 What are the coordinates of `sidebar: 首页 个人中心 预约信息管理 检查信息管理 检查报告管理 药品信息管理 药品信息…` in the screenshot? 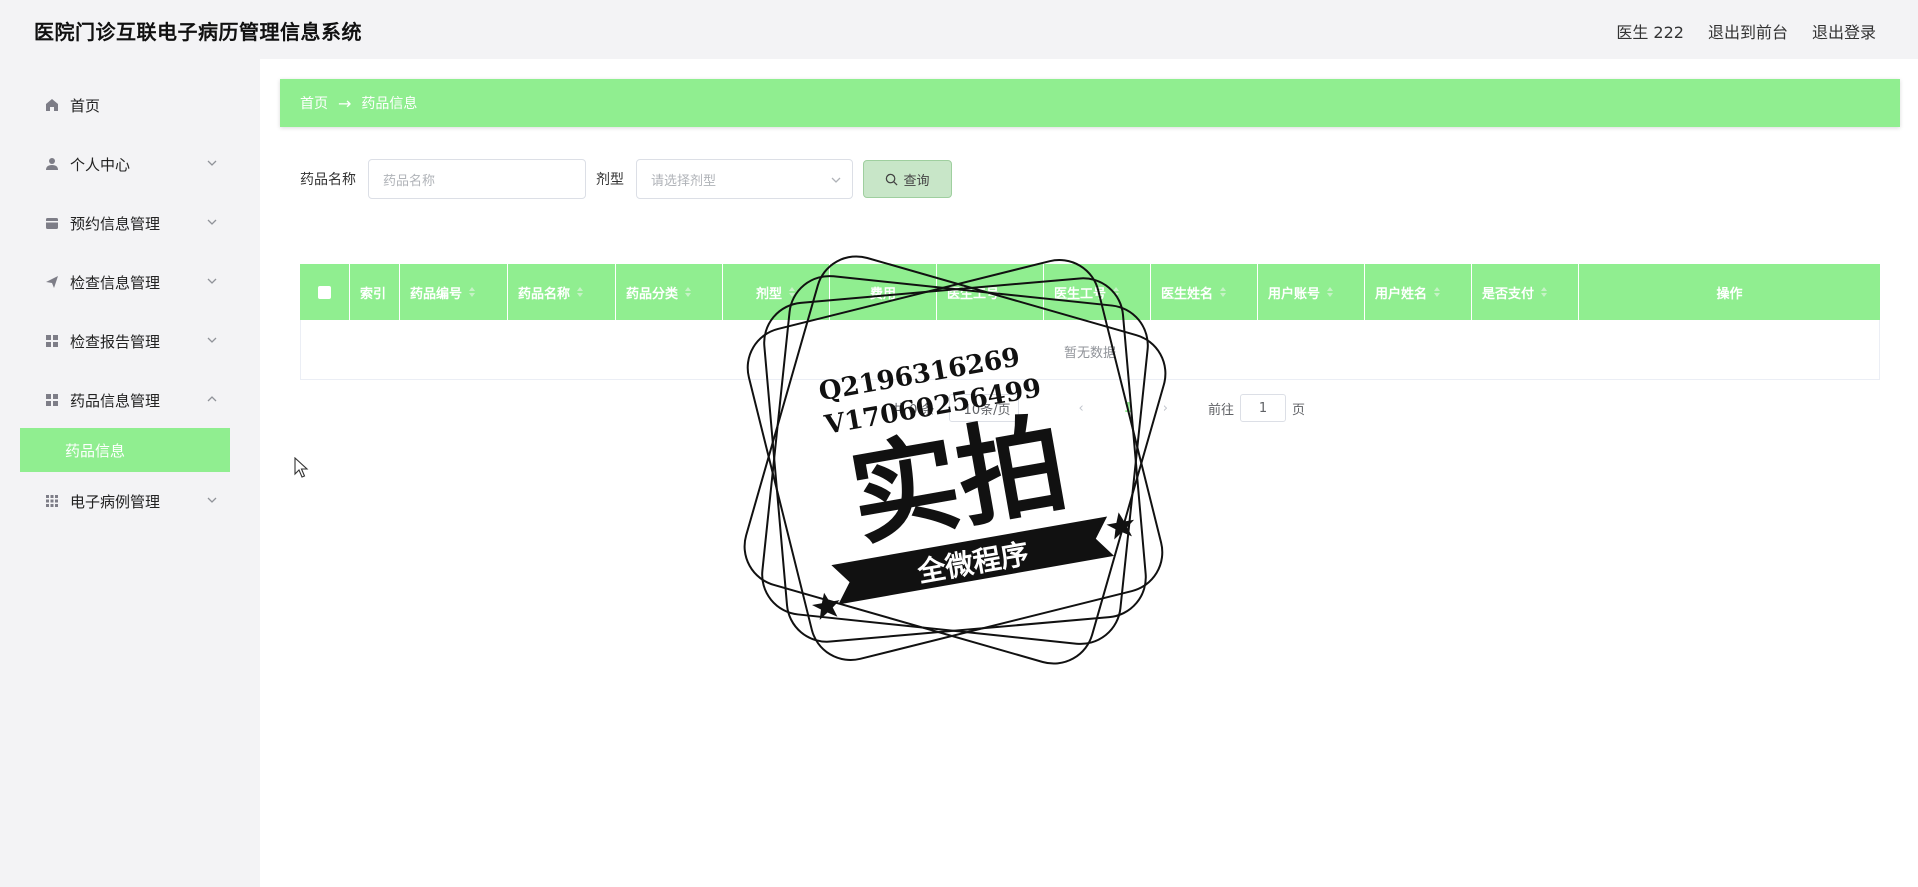 It's located at (130, 473).